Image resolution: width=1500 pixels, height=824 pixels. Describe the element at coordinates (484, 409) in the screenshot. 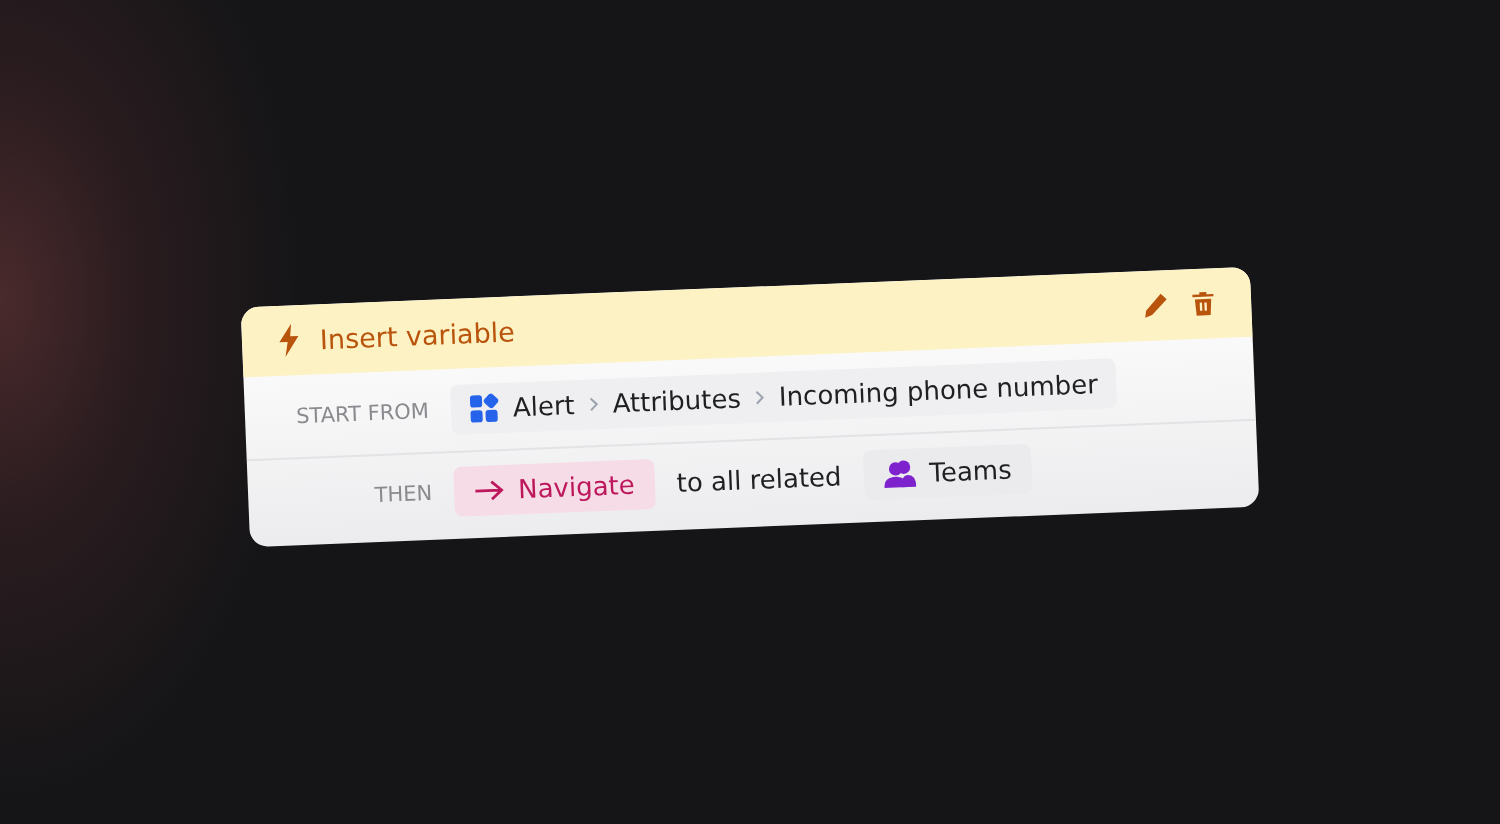

I see `grid-icon` at that location.